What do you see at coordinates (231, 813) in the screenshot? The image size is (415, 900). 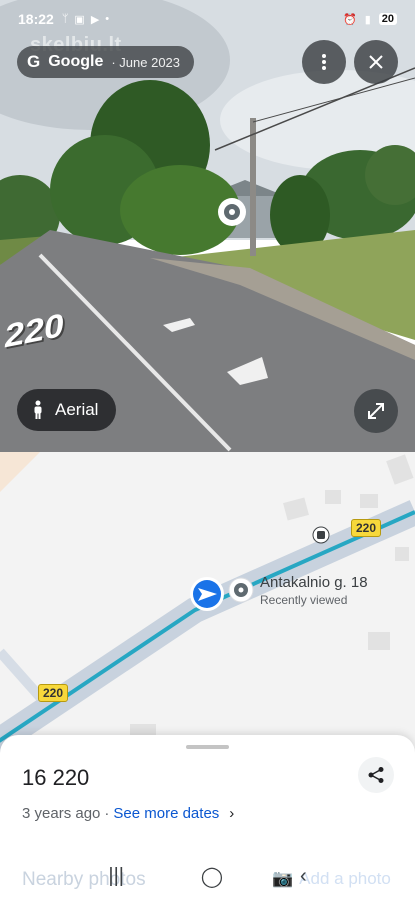 I see `chevron-right-icon: ›` at bounding box center [231, 813].